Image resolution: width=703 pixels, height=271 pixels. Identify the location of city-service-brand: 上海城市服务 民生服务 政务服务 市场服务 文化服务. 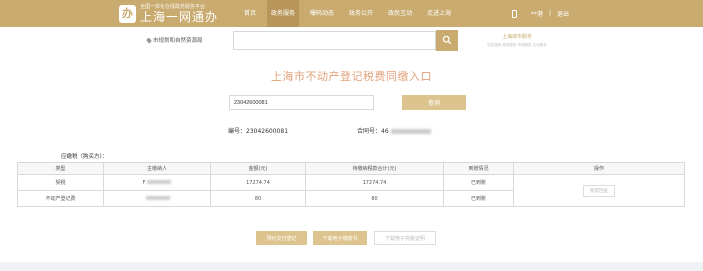
(517, 40).